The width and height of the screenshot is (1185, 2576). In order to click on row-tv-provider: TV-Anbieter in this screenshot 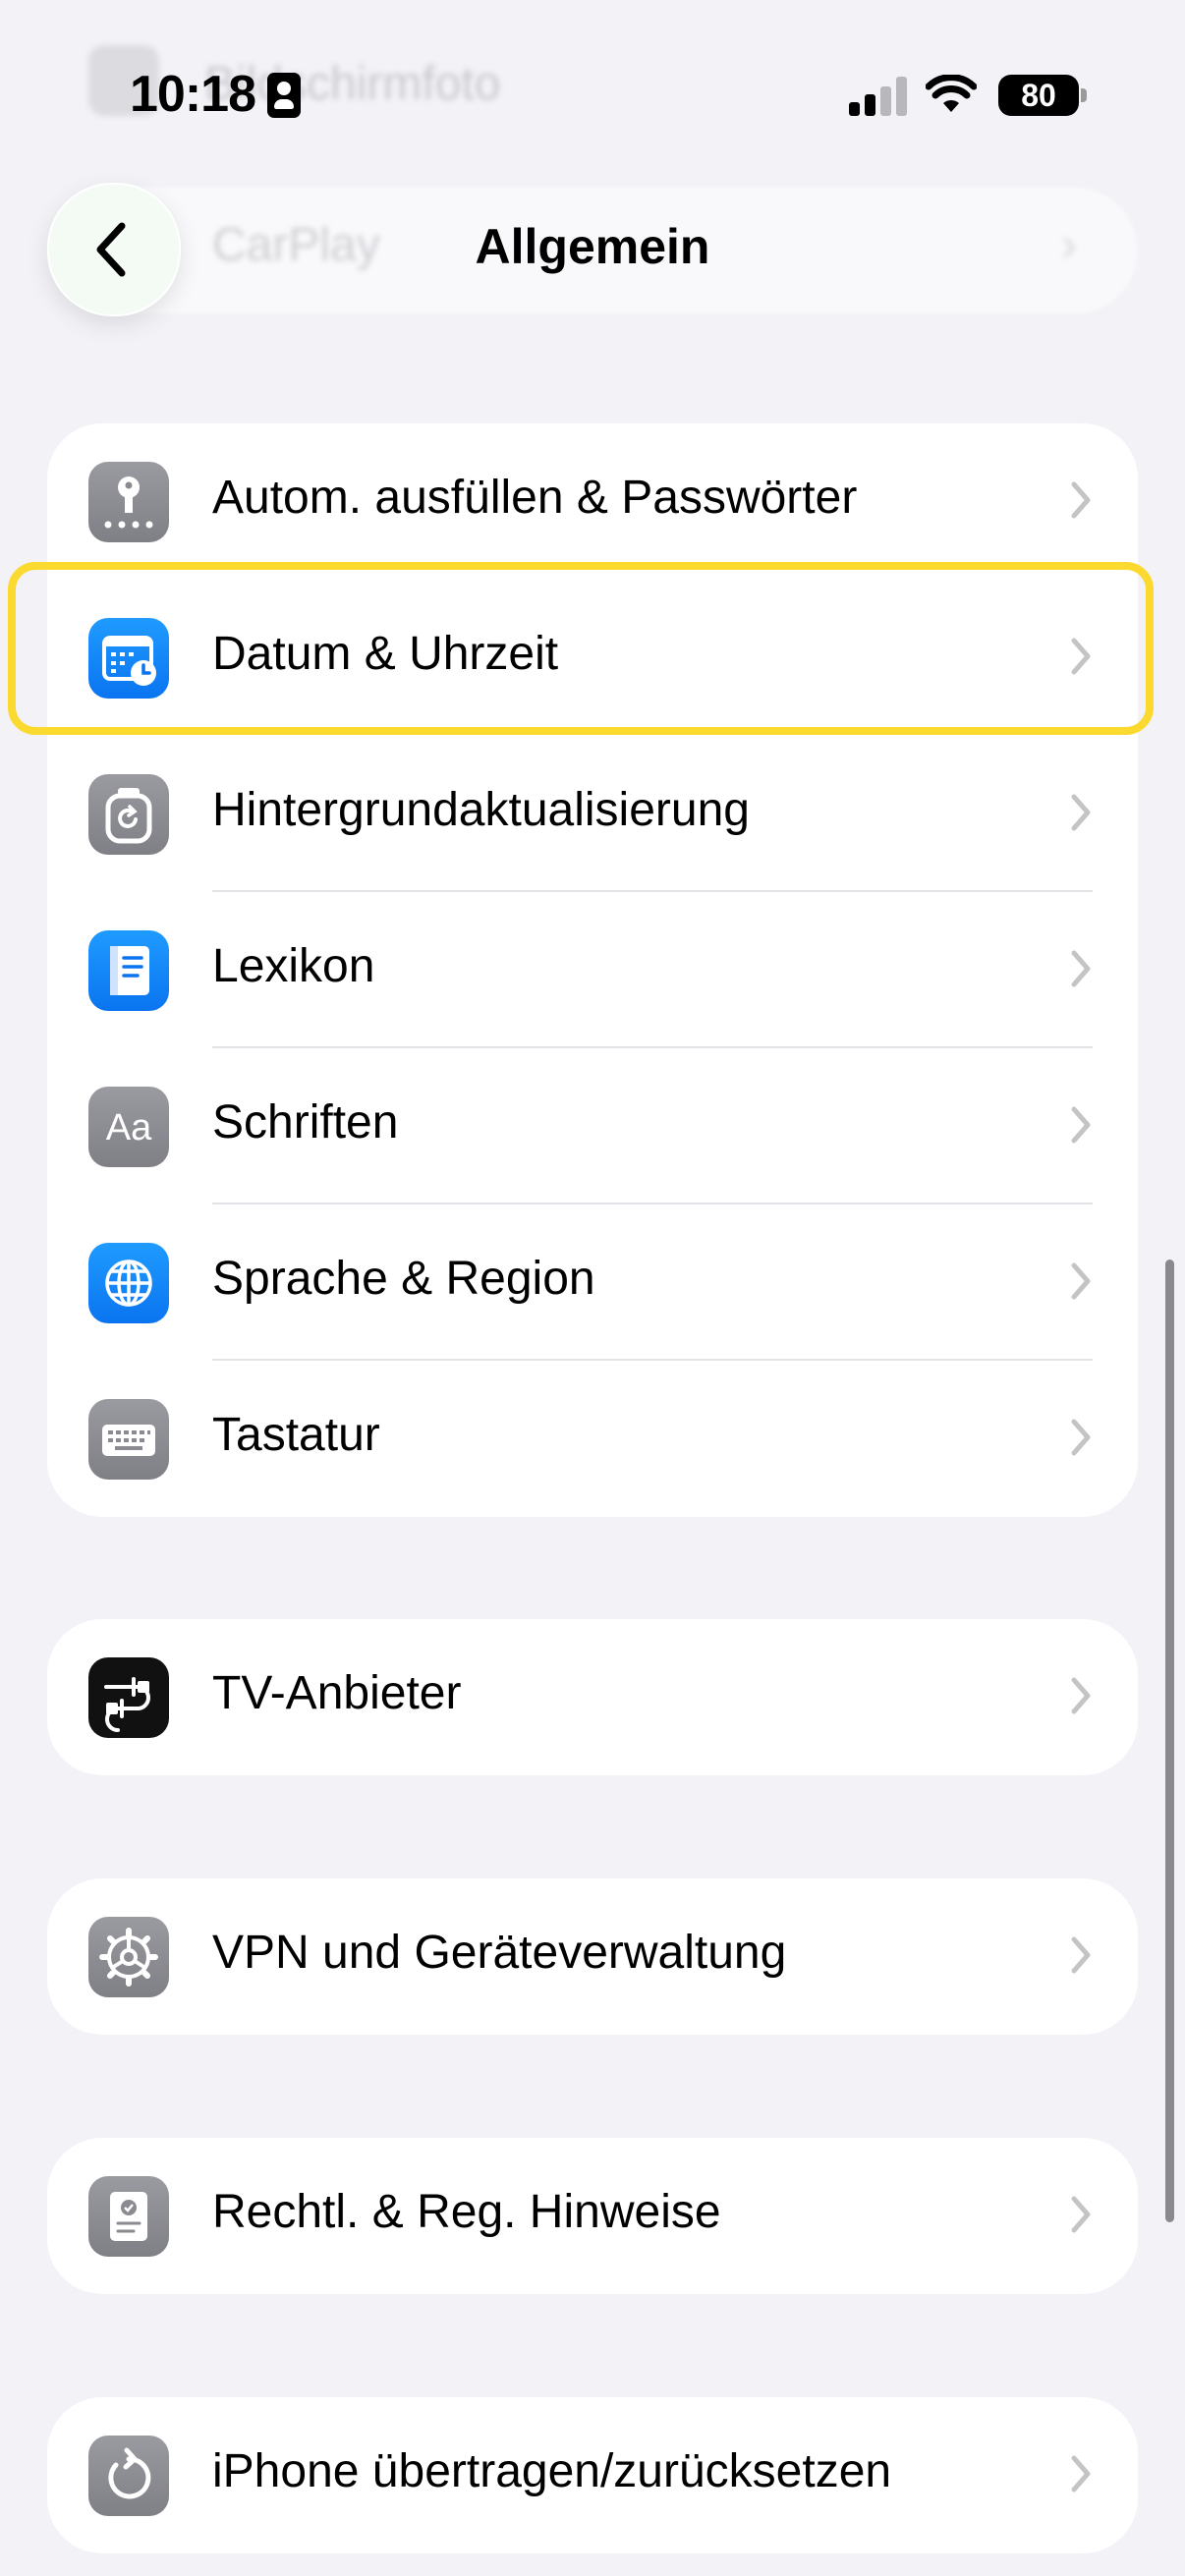, I will do `click(592, 1697)`.